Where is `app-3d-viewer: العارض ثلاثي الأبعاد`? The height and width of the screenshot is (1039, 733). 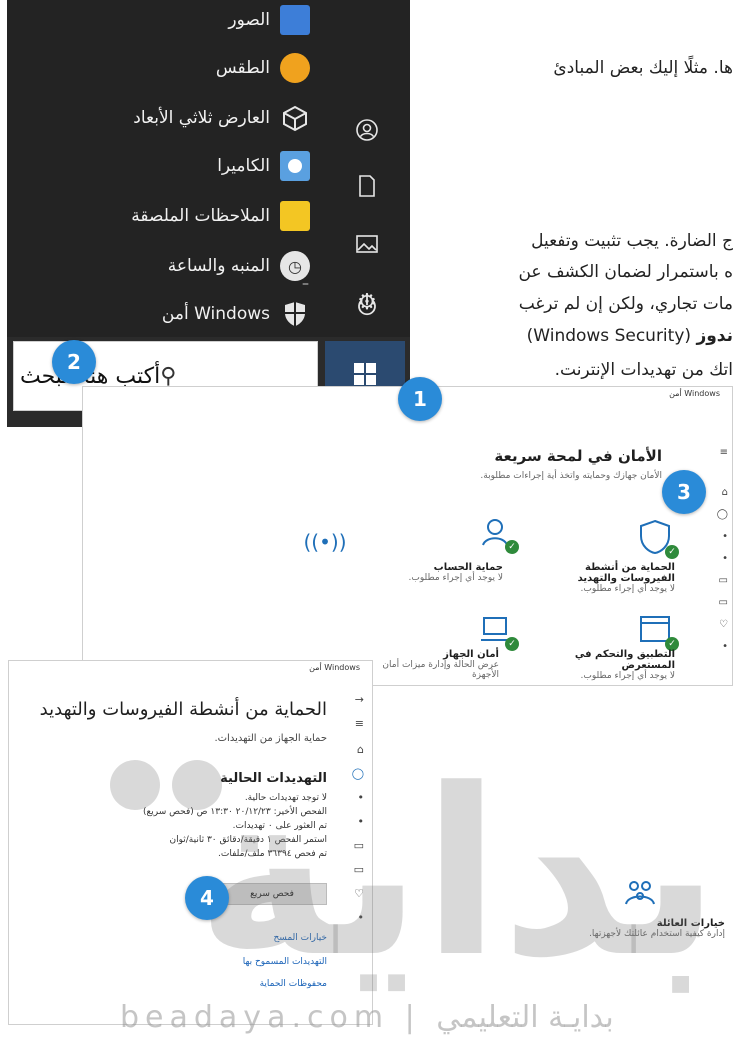 app-3d-viewer: العارض ثلاثي الأبعاد is located at coordinates (221, 118).